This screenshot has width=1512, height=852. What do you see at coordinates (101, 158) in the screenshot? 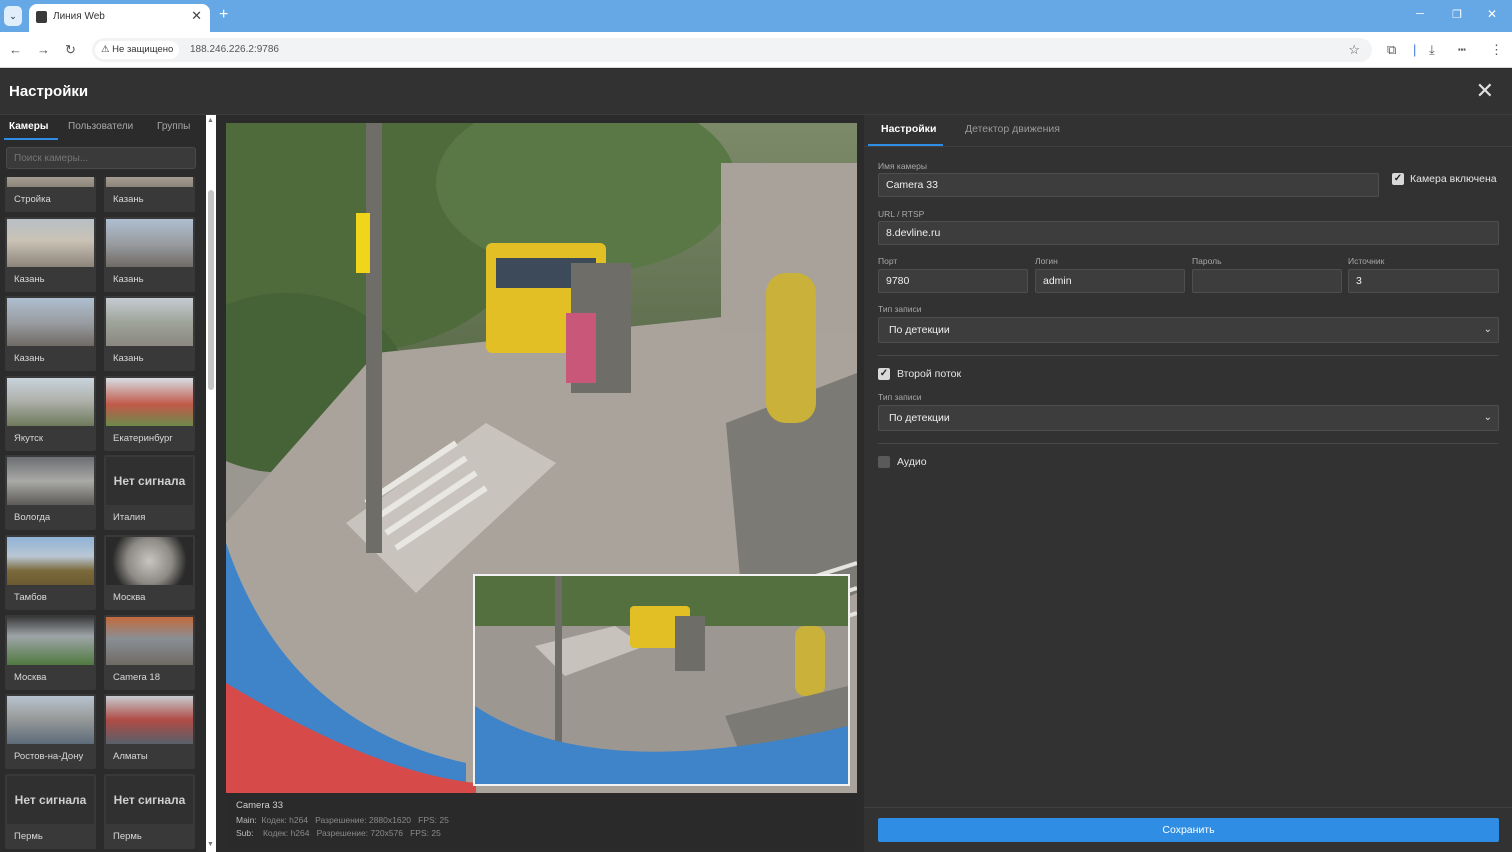
I see `camera-search-input` at bounding box center [101, 158].